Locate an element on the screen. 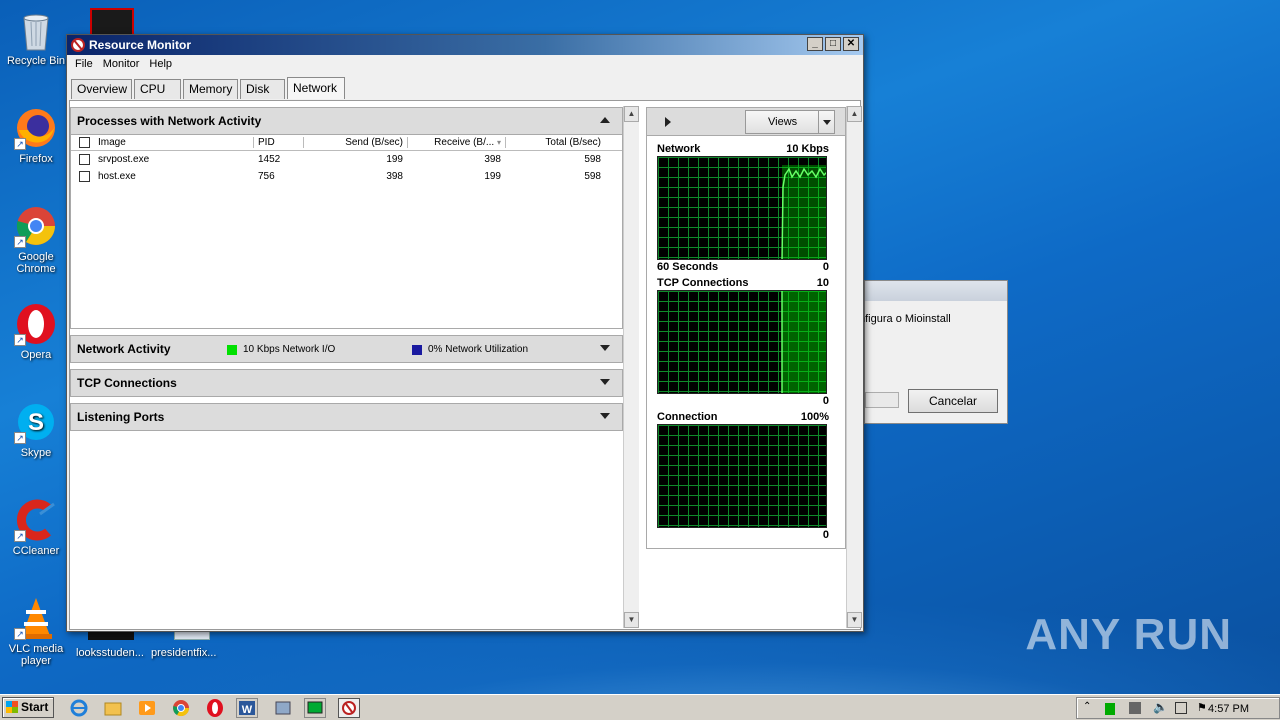  listening-ports-section-header: Listening Ports is located at coordinates (346, 417).